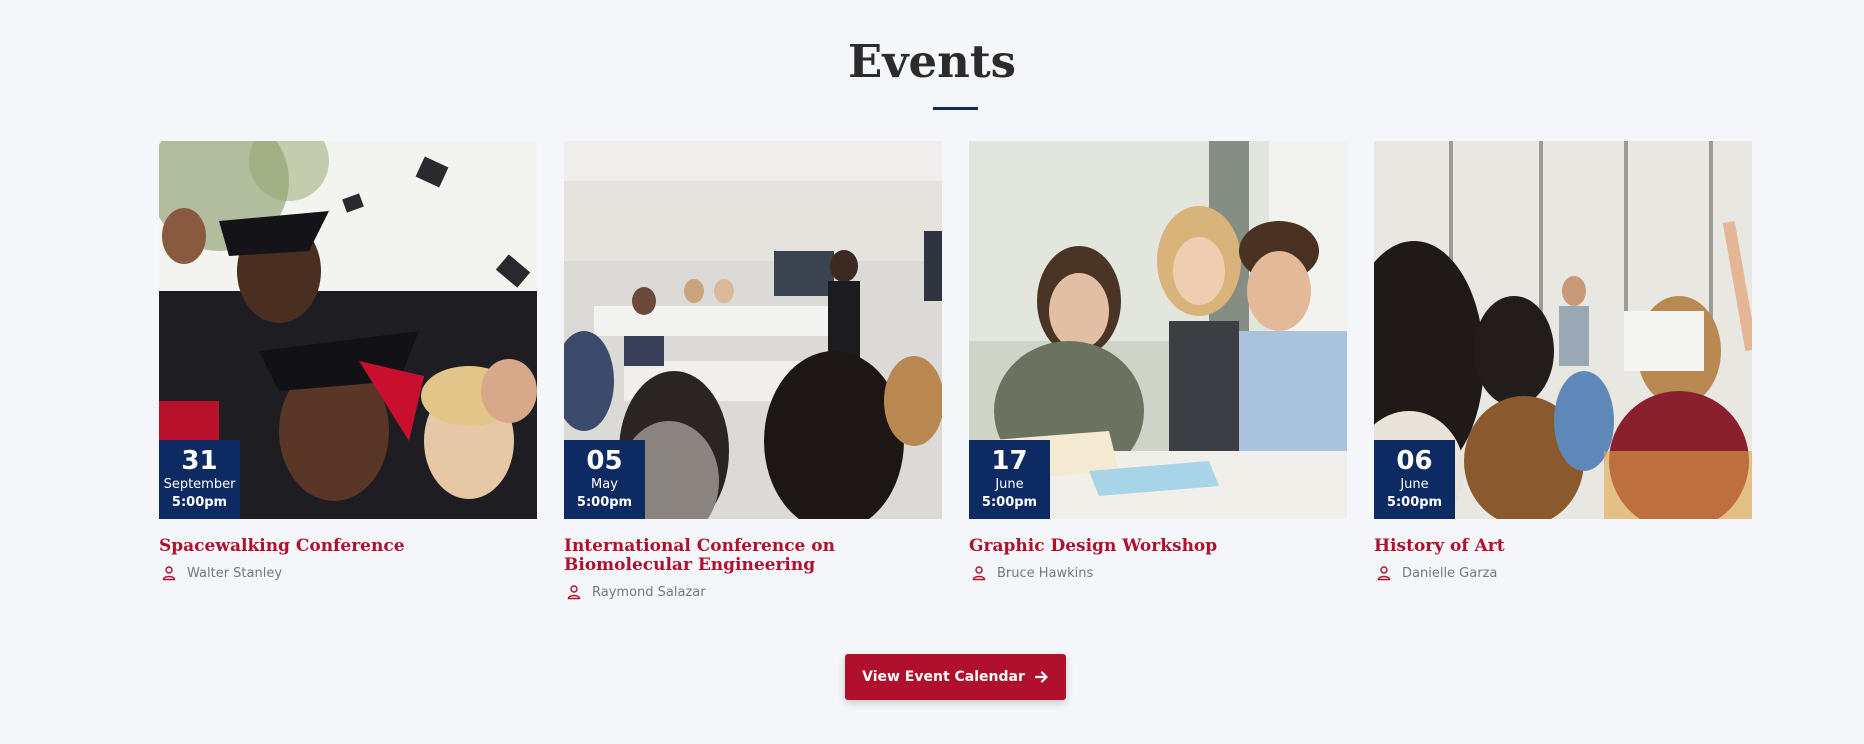  I want to click on event-organizer: Danielle Garza, so click(1563, 573).